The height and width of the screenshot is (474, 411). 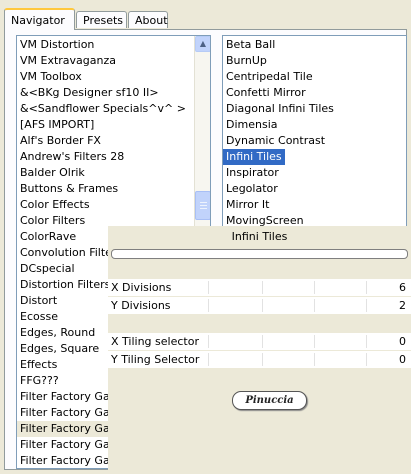 I want to click on param-label: X Tiling selector, so click(x=155, y=341).